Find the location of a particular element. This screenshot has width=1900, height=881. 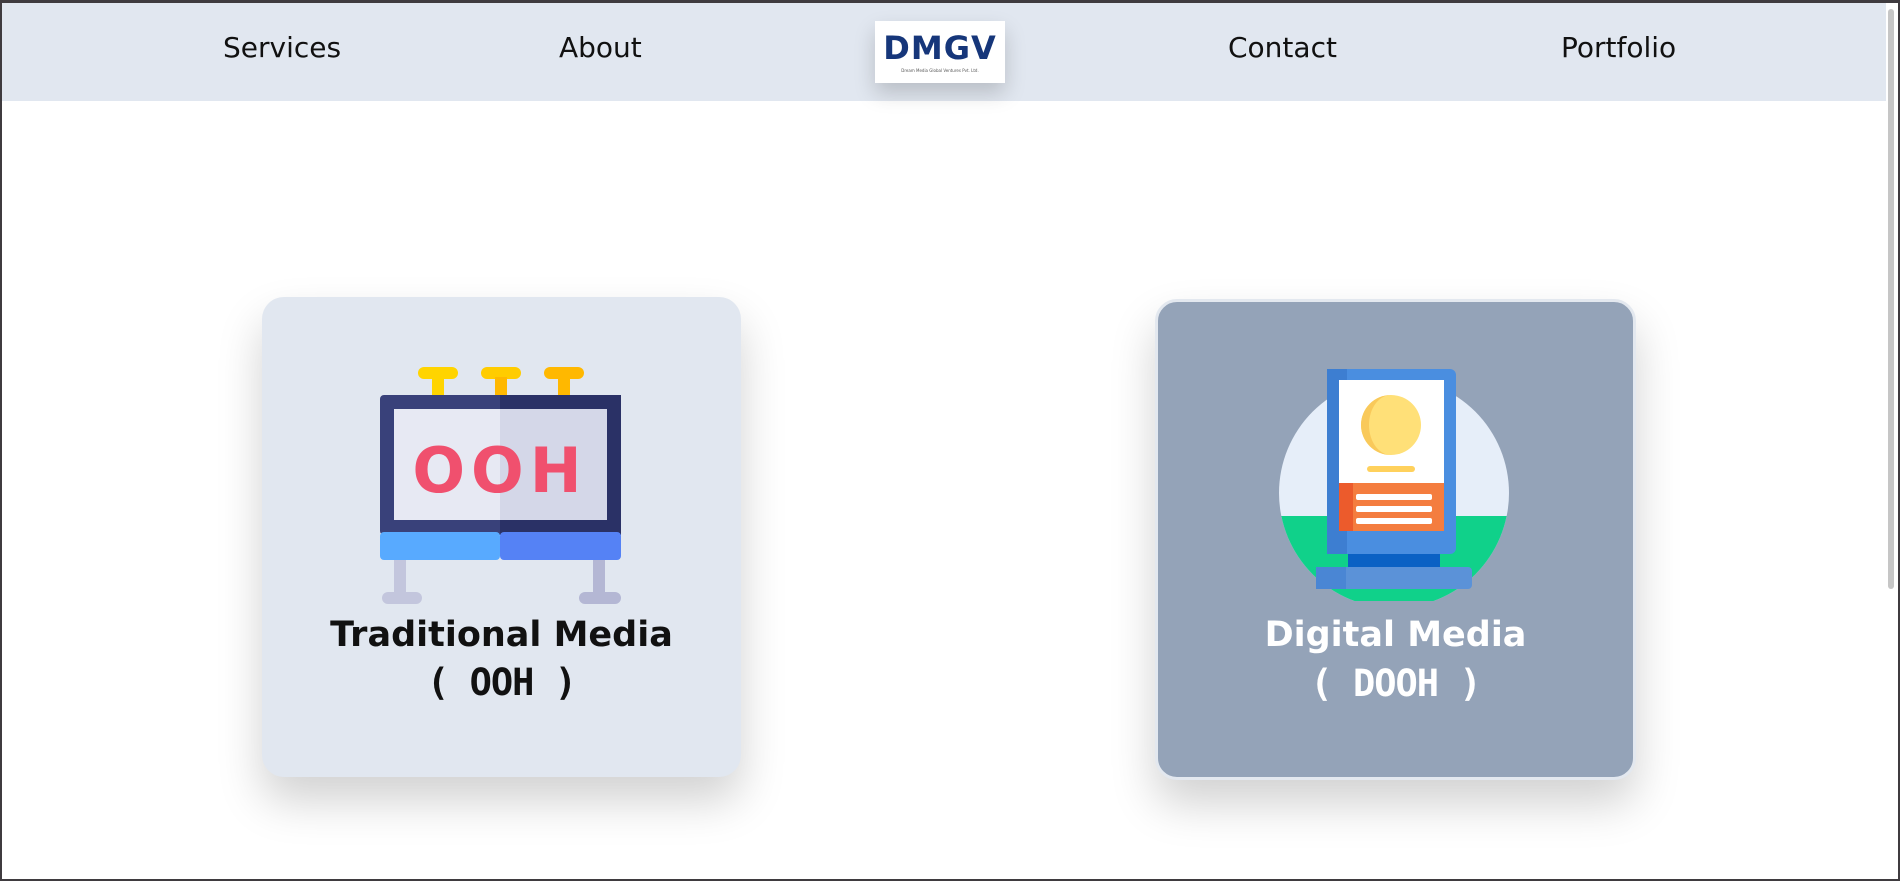

window-border-left is located at coordinates (1, 440).